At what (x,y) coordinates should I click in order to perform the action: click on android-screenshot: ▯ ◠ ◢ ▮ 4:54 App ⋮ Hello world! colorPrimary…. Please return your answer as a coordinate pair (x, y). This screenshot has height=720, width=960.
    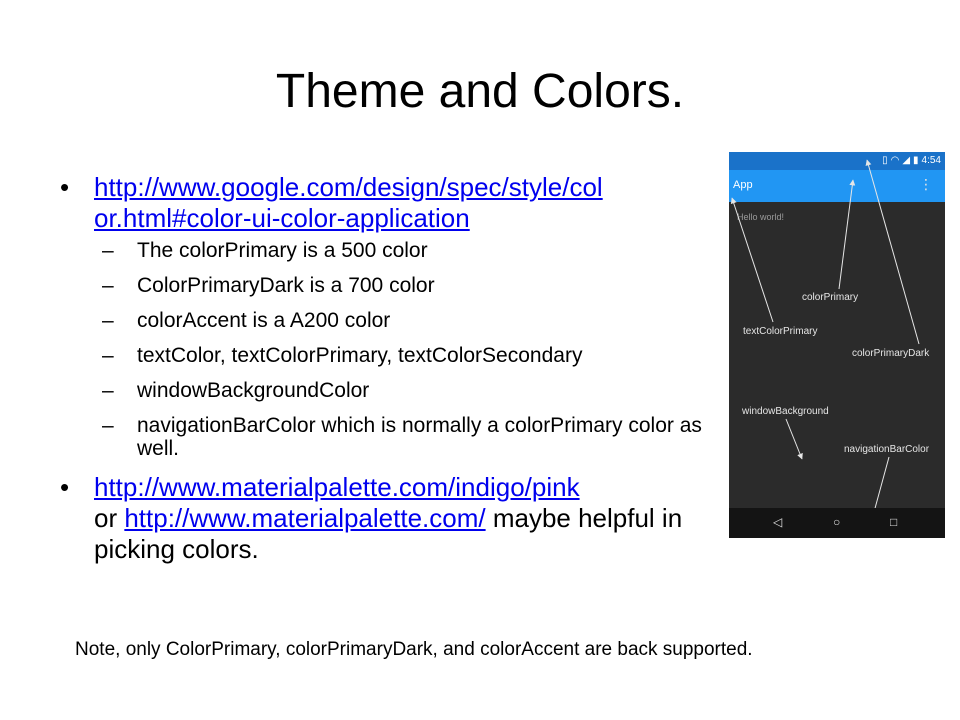
    Looking at the image, I should click on (837, 345).